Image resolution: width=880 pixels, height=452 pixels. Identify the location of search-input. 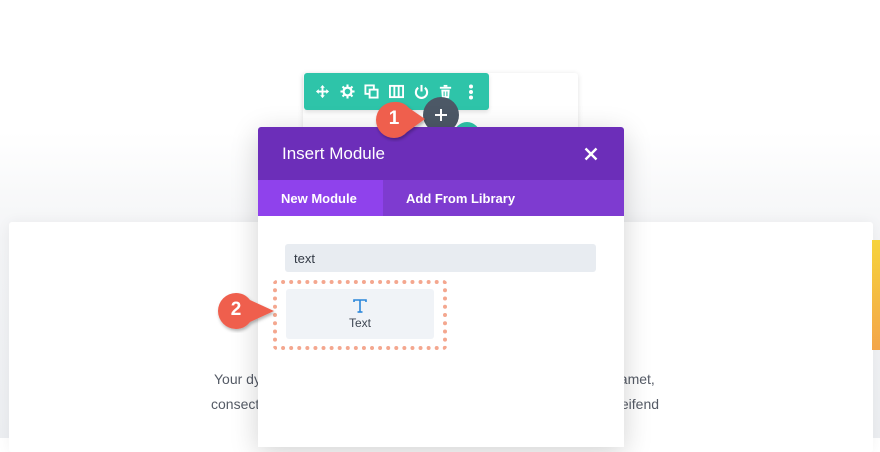
(440, 258).